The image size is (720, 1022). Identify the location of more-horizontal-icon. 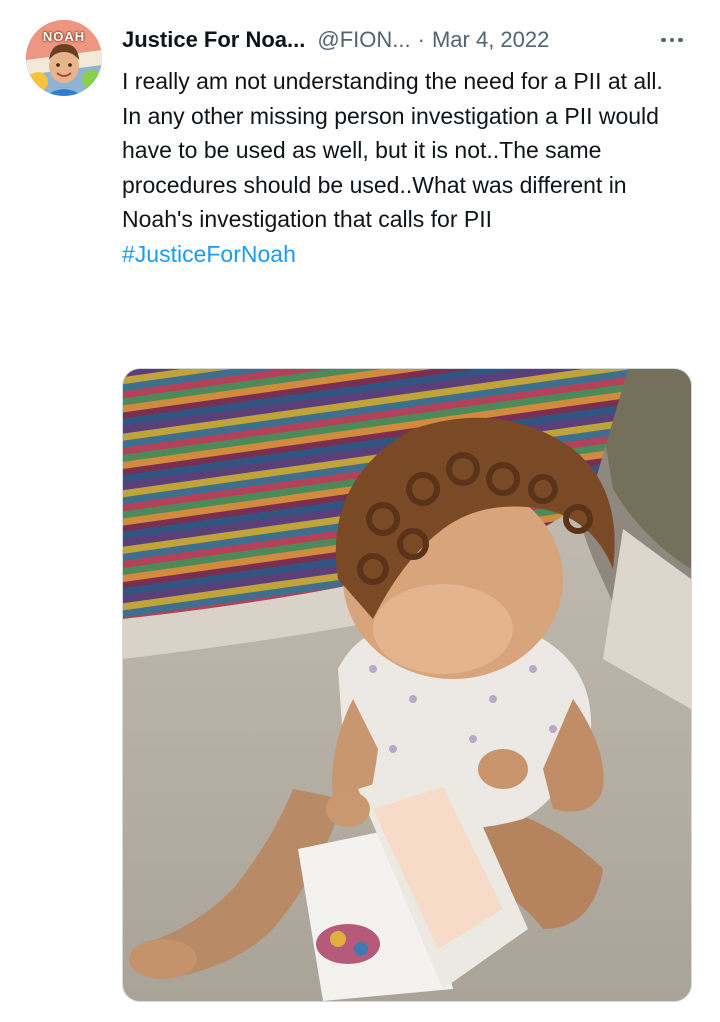
(672, 40).